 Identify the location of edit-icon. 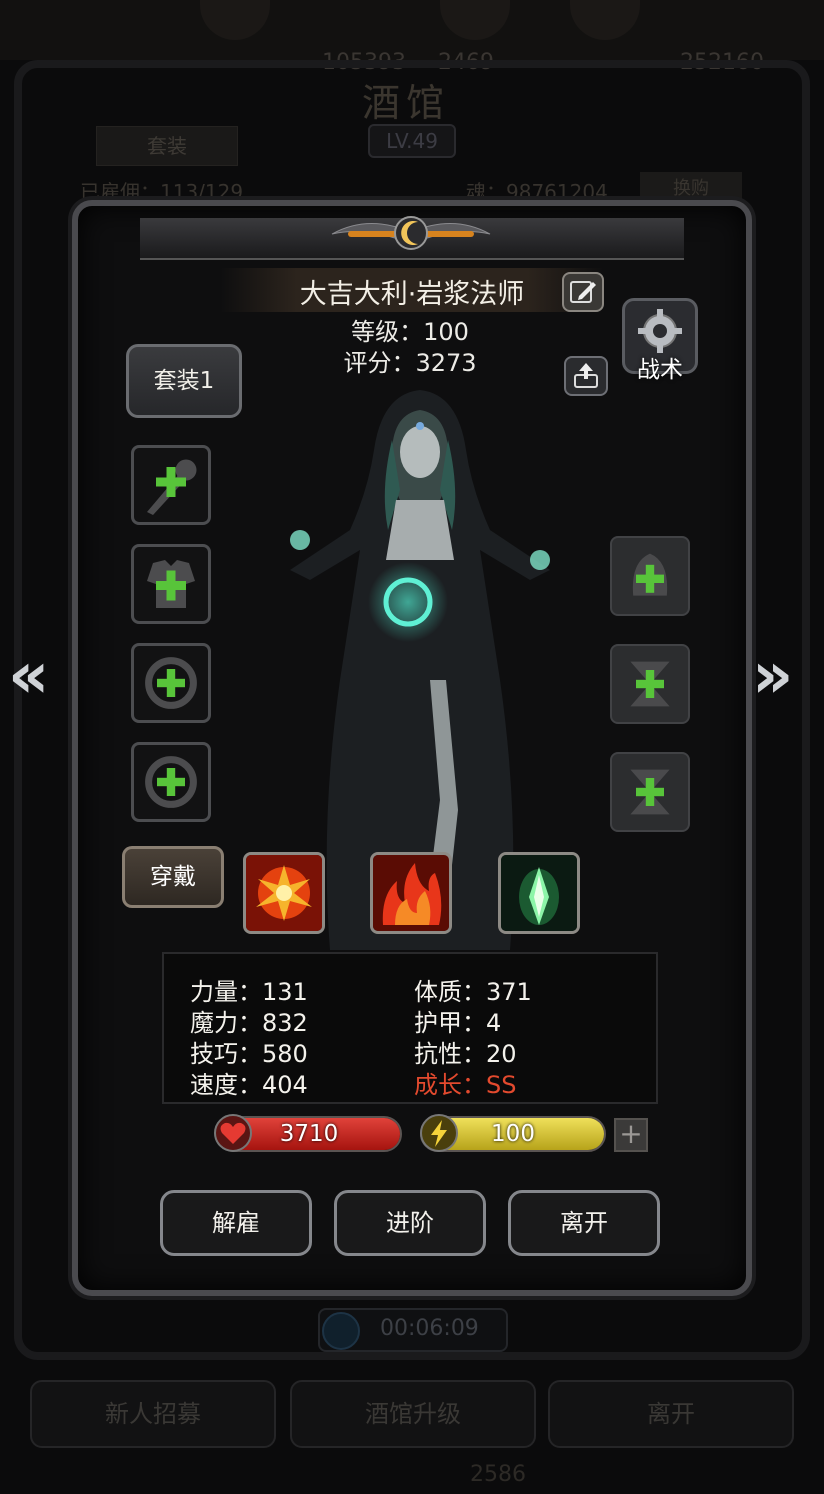
(583, 292).